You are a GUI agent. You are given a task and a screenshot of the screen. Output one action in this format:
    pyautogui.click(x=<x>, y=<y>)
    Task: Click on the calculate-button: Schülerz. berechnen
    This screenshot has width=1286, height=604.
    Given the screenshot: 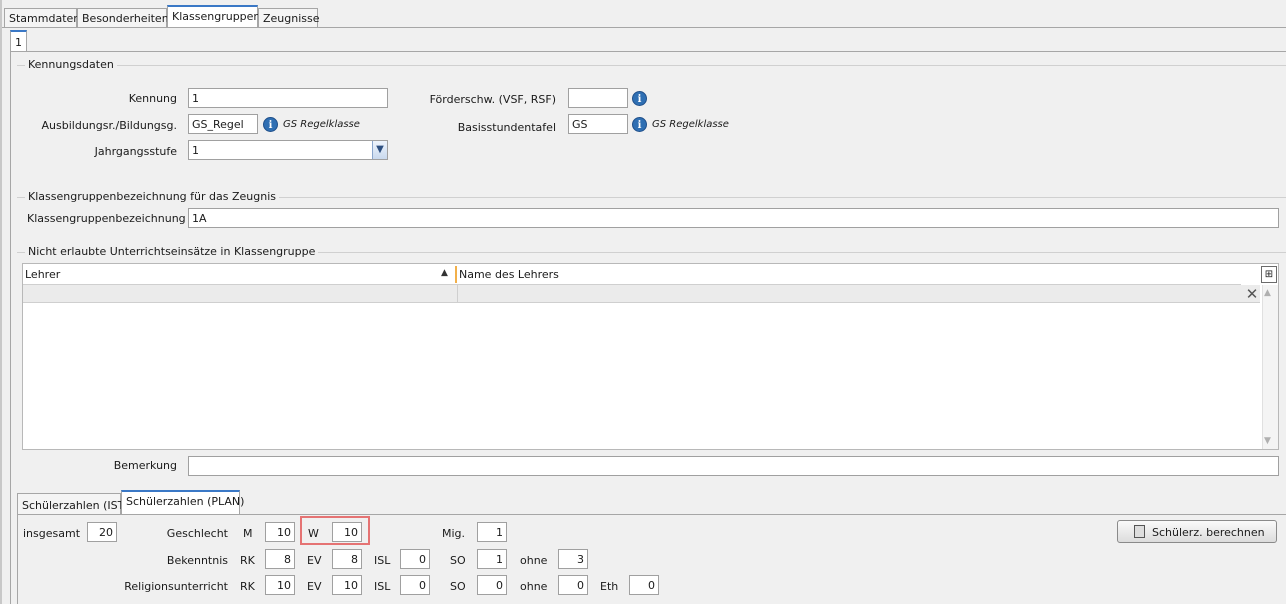 What is the action you would take?
    pyautogui.click(x=1197, y=531)
    